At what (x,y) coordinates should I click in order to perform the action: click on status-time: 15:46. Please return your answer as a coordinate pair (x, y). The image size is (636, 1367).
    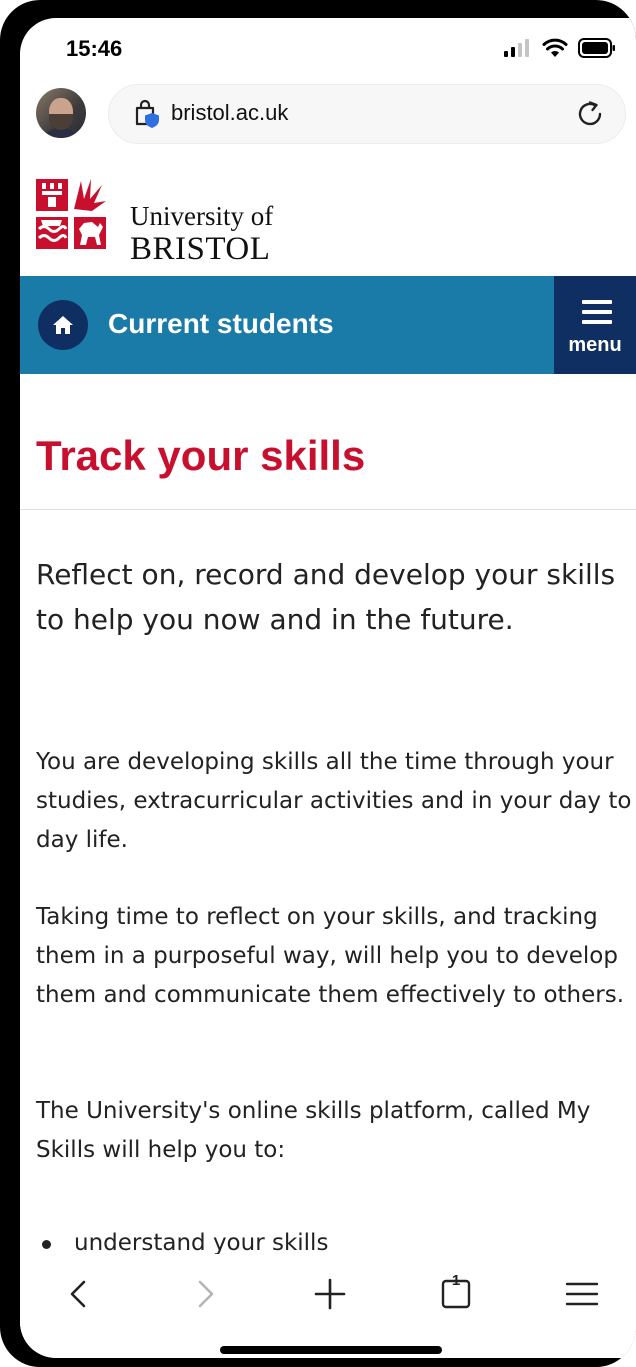
    Looking at the image, I should click on (94, 48).